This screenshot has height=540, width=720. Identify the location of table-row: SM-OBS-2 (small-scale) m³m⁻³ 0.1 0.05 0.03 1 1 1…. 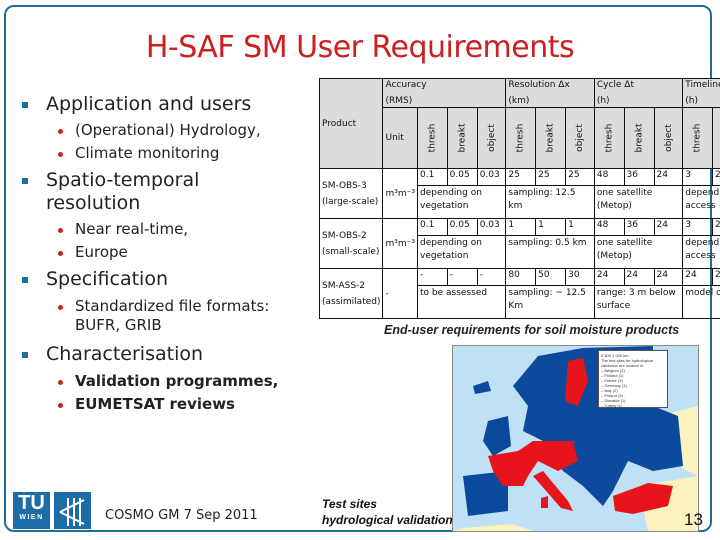
(519, 243).